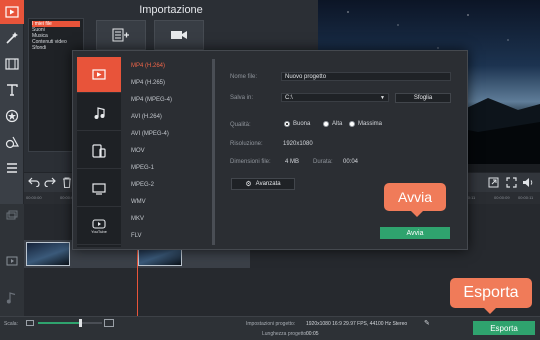  I want to click on format-list-scrollbar, so click(213, 152).